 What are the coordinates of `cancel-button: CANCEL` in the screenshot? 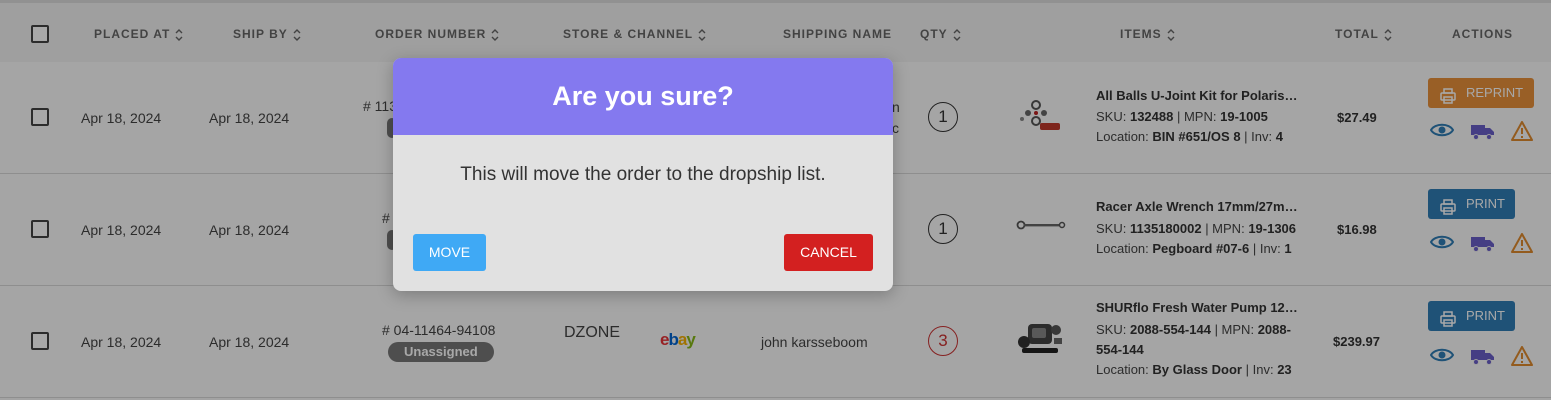 It's located at (828, 252).